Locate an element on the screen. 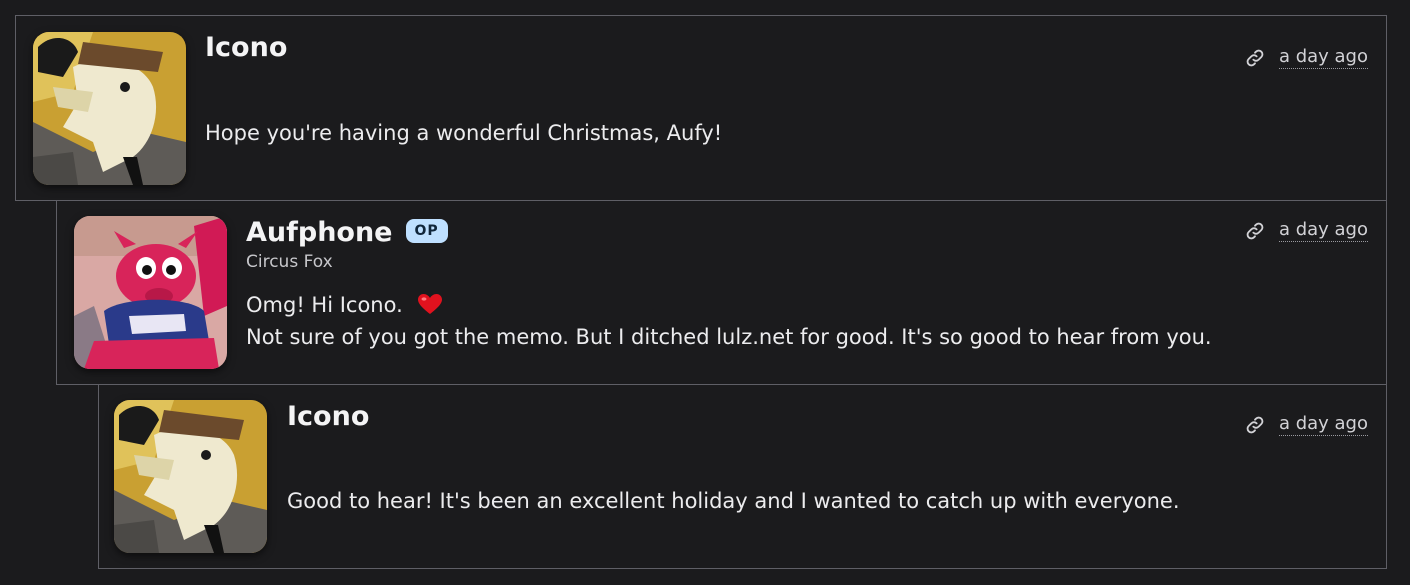 The image size is (1410, 585). op-badge: OP is located at coordinates (426, 230).